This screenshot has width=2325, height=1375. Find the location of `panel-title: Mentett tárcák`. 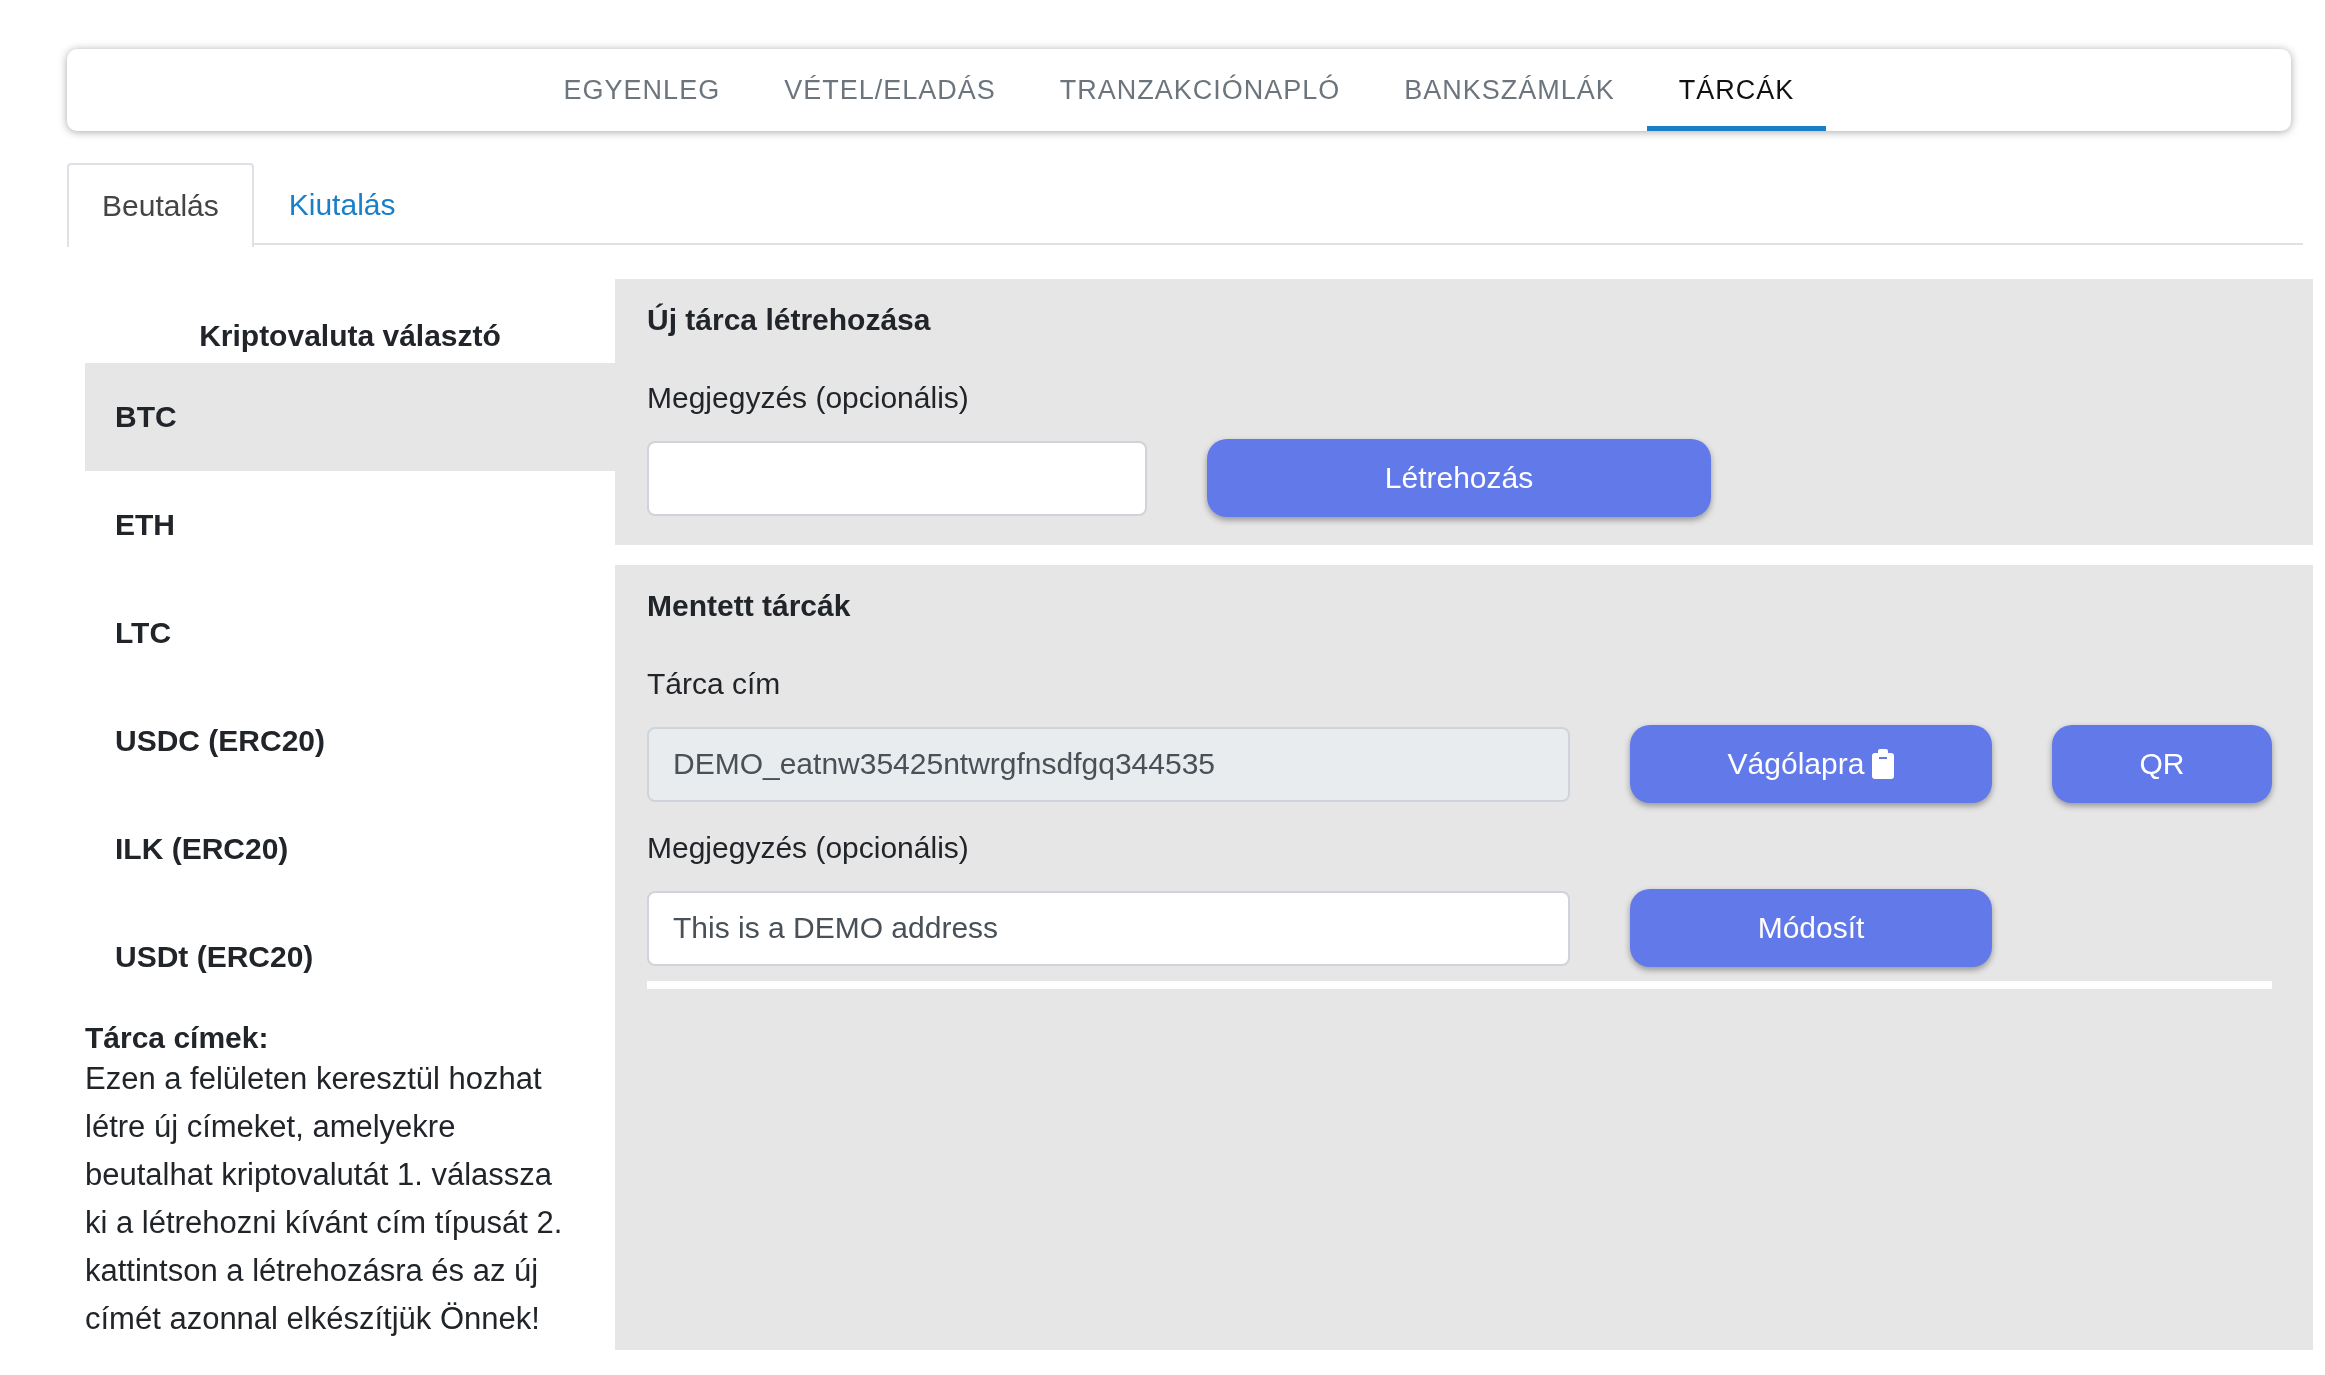

panel-title: Mentett tárcák is located at coordinates (749, 605).